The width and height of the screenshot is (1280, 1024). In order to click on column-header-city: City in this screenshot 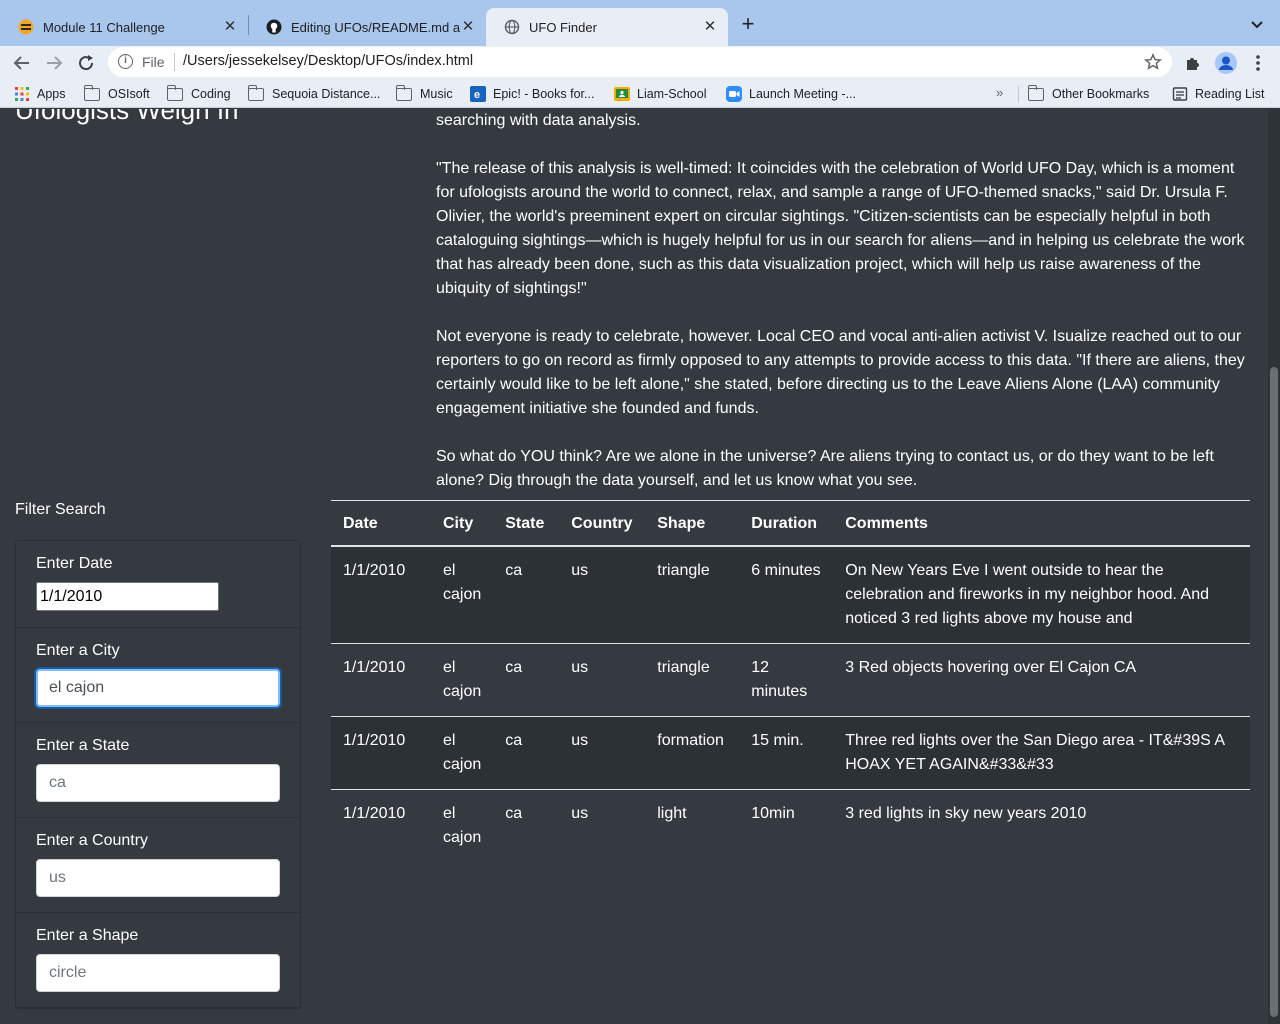, I will do `click(462, 523)`.